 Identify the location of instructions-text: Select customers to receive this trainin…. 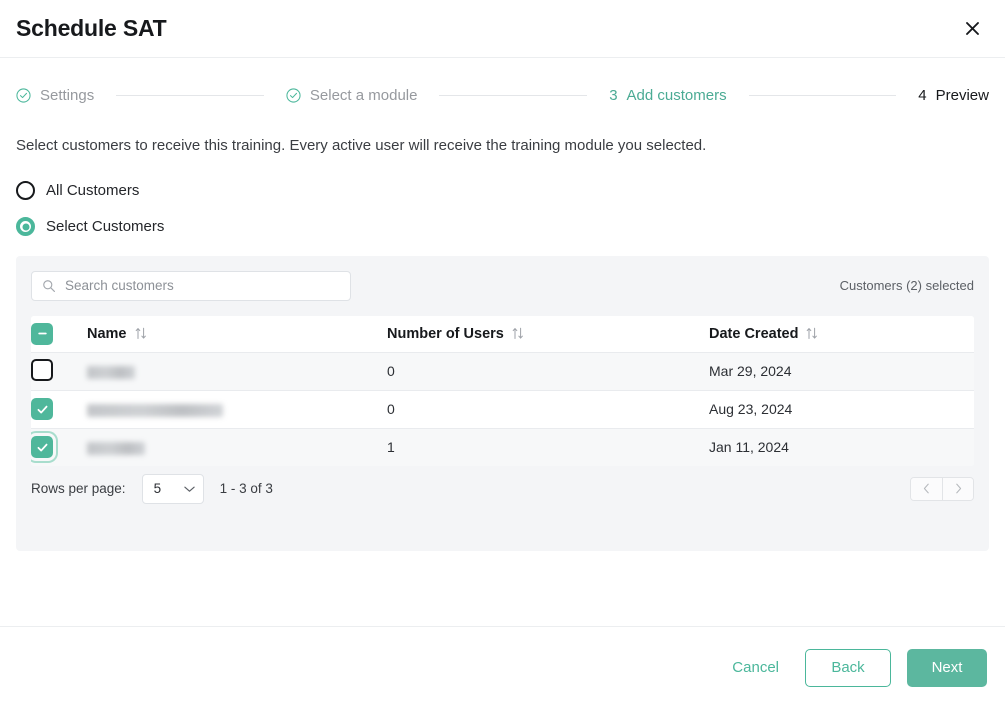
(361, 145).